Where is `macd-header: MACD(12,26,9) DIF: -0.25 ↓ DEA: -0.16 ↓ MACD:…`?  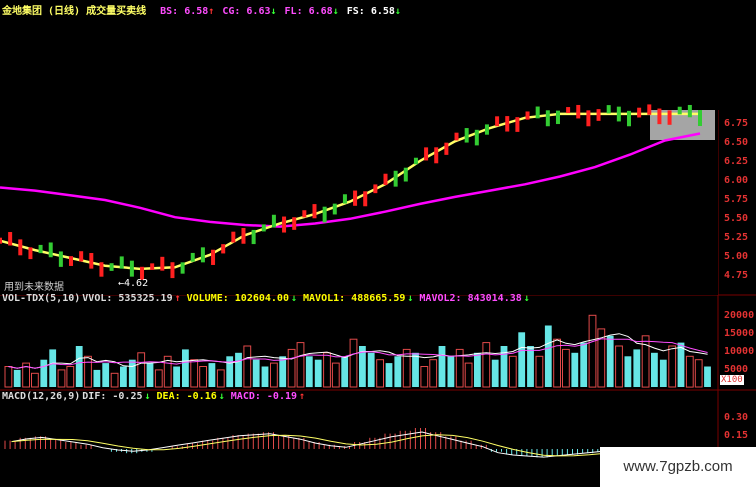
macd-header: MACD(12,26,9) DIF: -0.25 ↓ DEA: -0.16 ↓ MACD:… is located at coordinates (156, 396).